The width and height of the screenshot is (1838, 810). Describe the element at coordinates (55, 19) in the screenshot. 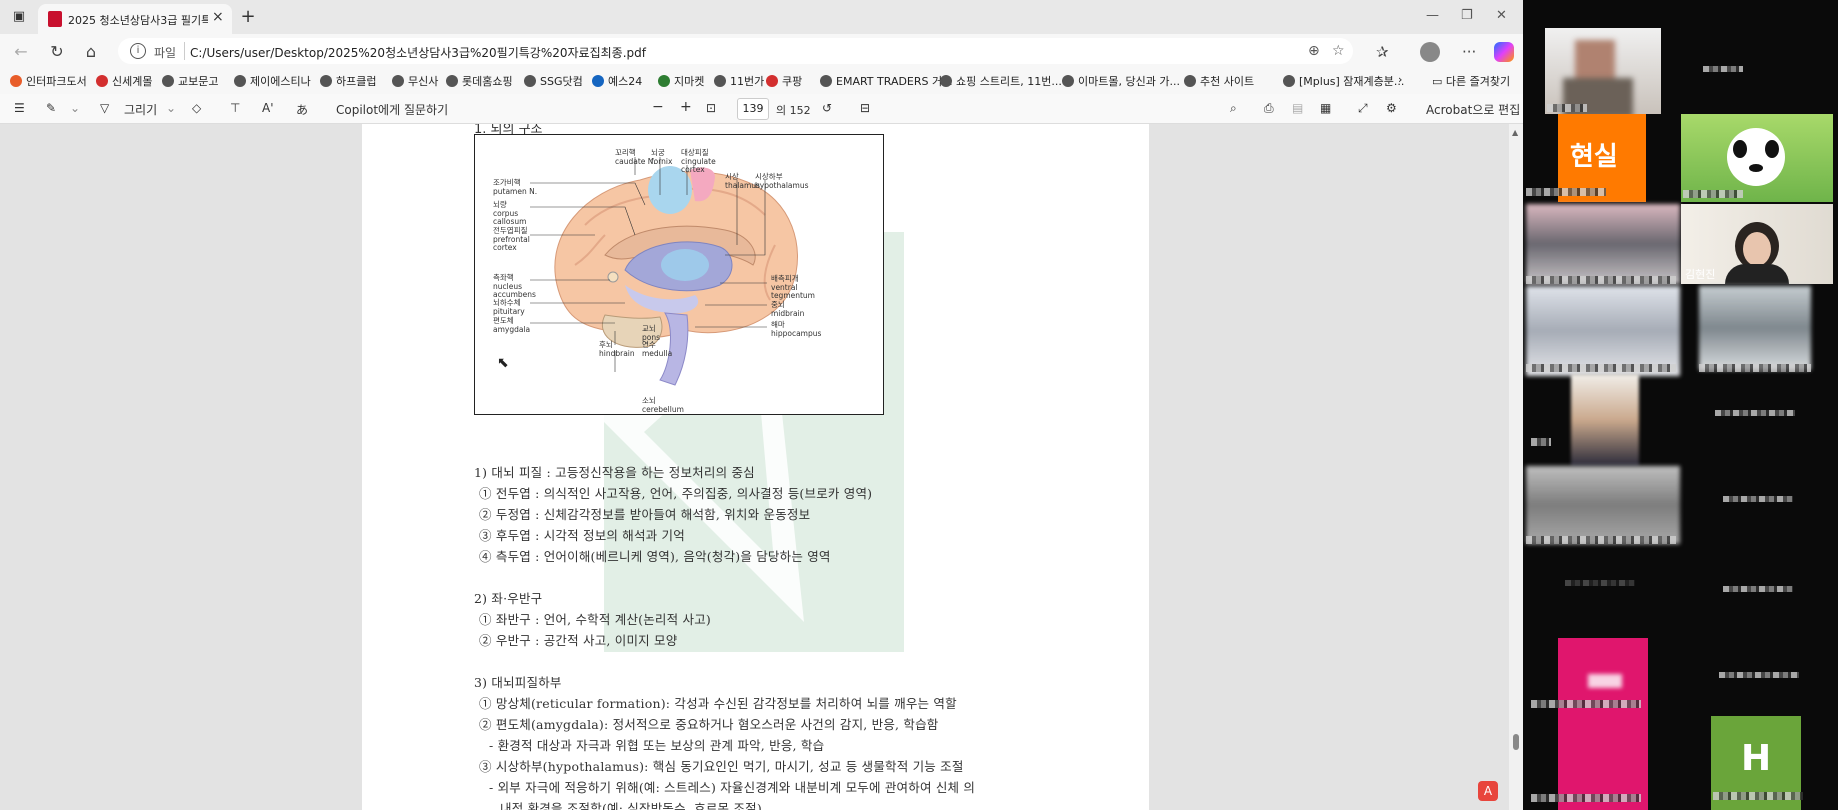

I see `pdf-icon` at that location.